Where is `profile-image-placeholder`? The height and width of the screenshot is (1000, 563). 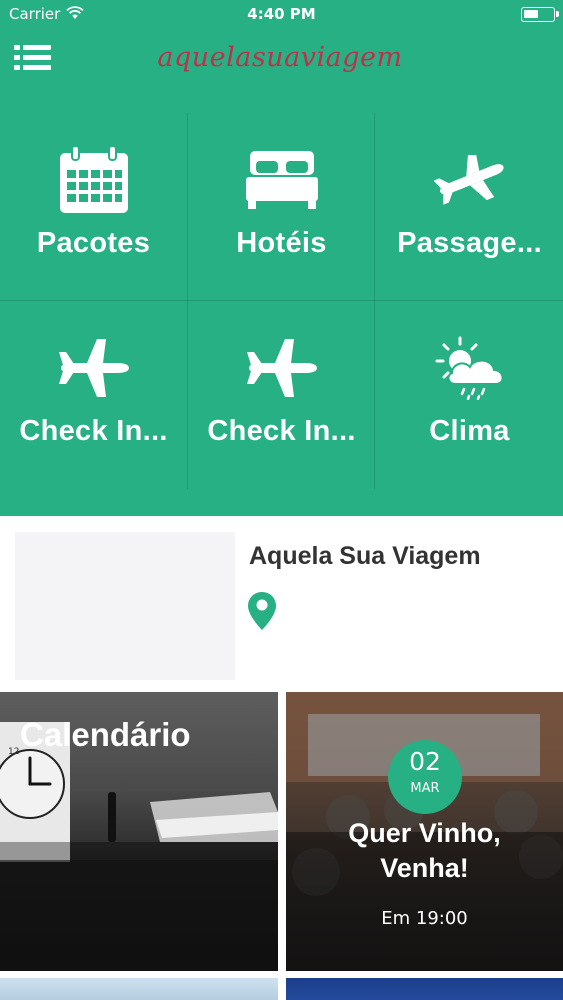
profile-image-placeholder is located at coordinates (125, 606).